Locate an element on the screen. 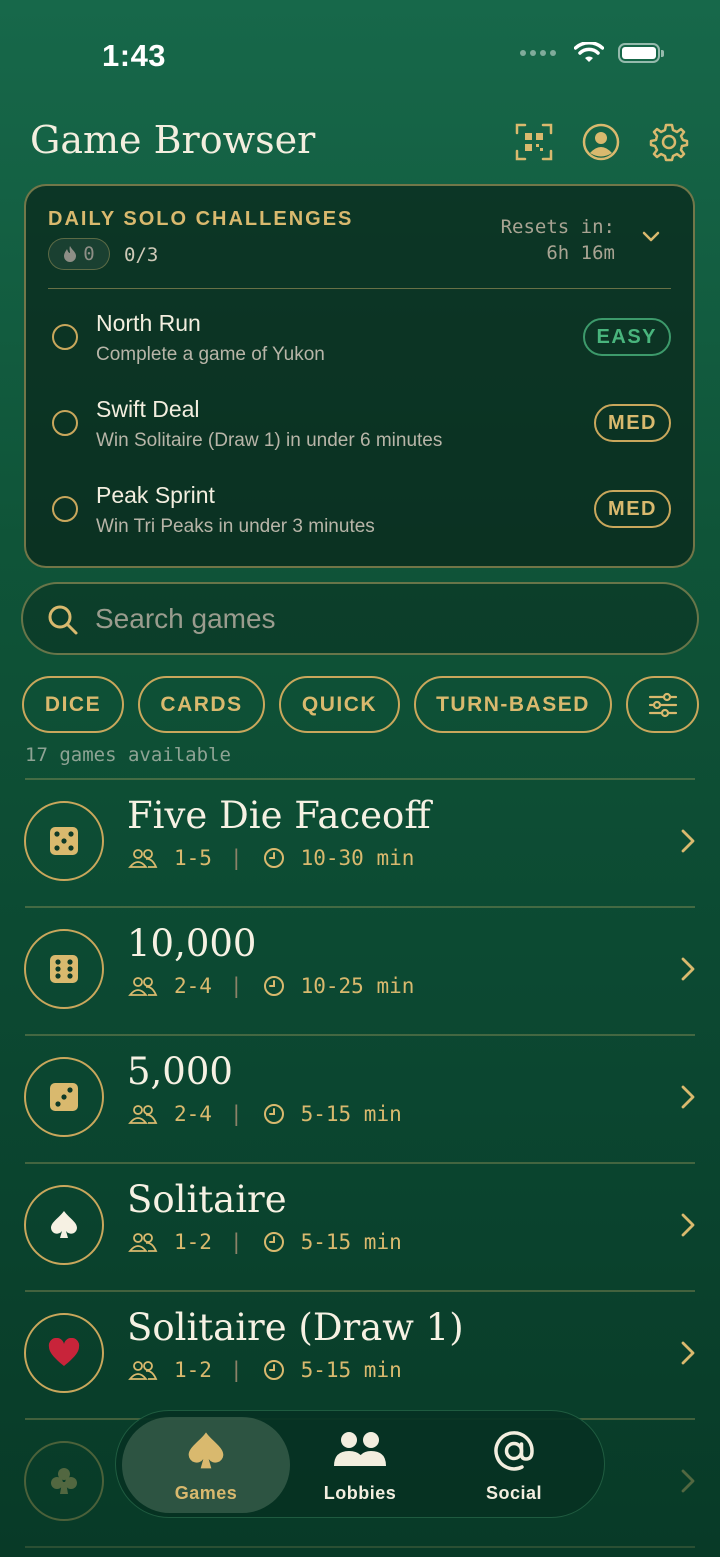 The height and width of the screenshot is (1557, 720). chevron-down-icon is located at coordinates (651, 237).